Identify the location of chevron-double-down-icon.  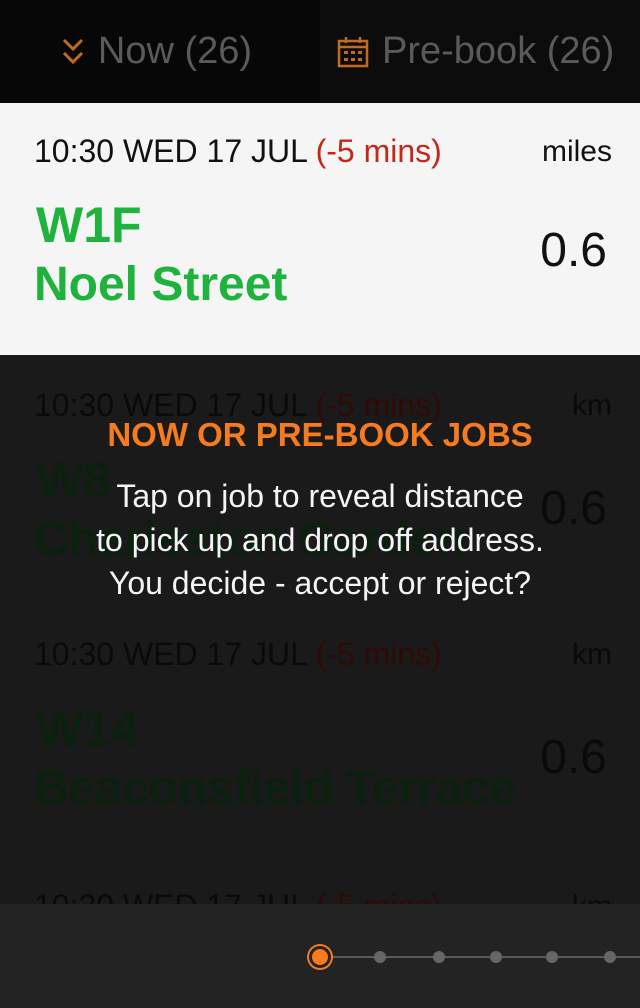
(73, 52).